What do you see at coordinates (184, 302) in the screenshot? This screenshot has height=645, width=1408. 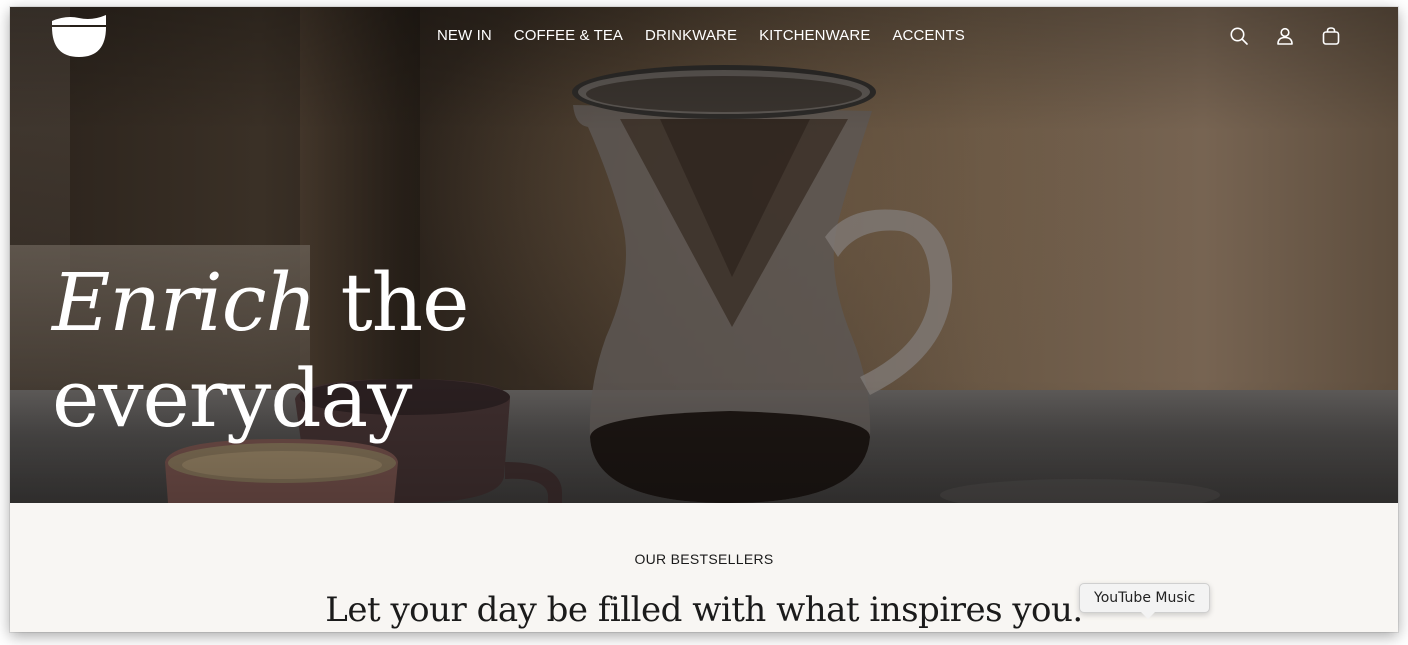 I see `hero-headline-italic: Enrich` at bounding box center [184, 302].